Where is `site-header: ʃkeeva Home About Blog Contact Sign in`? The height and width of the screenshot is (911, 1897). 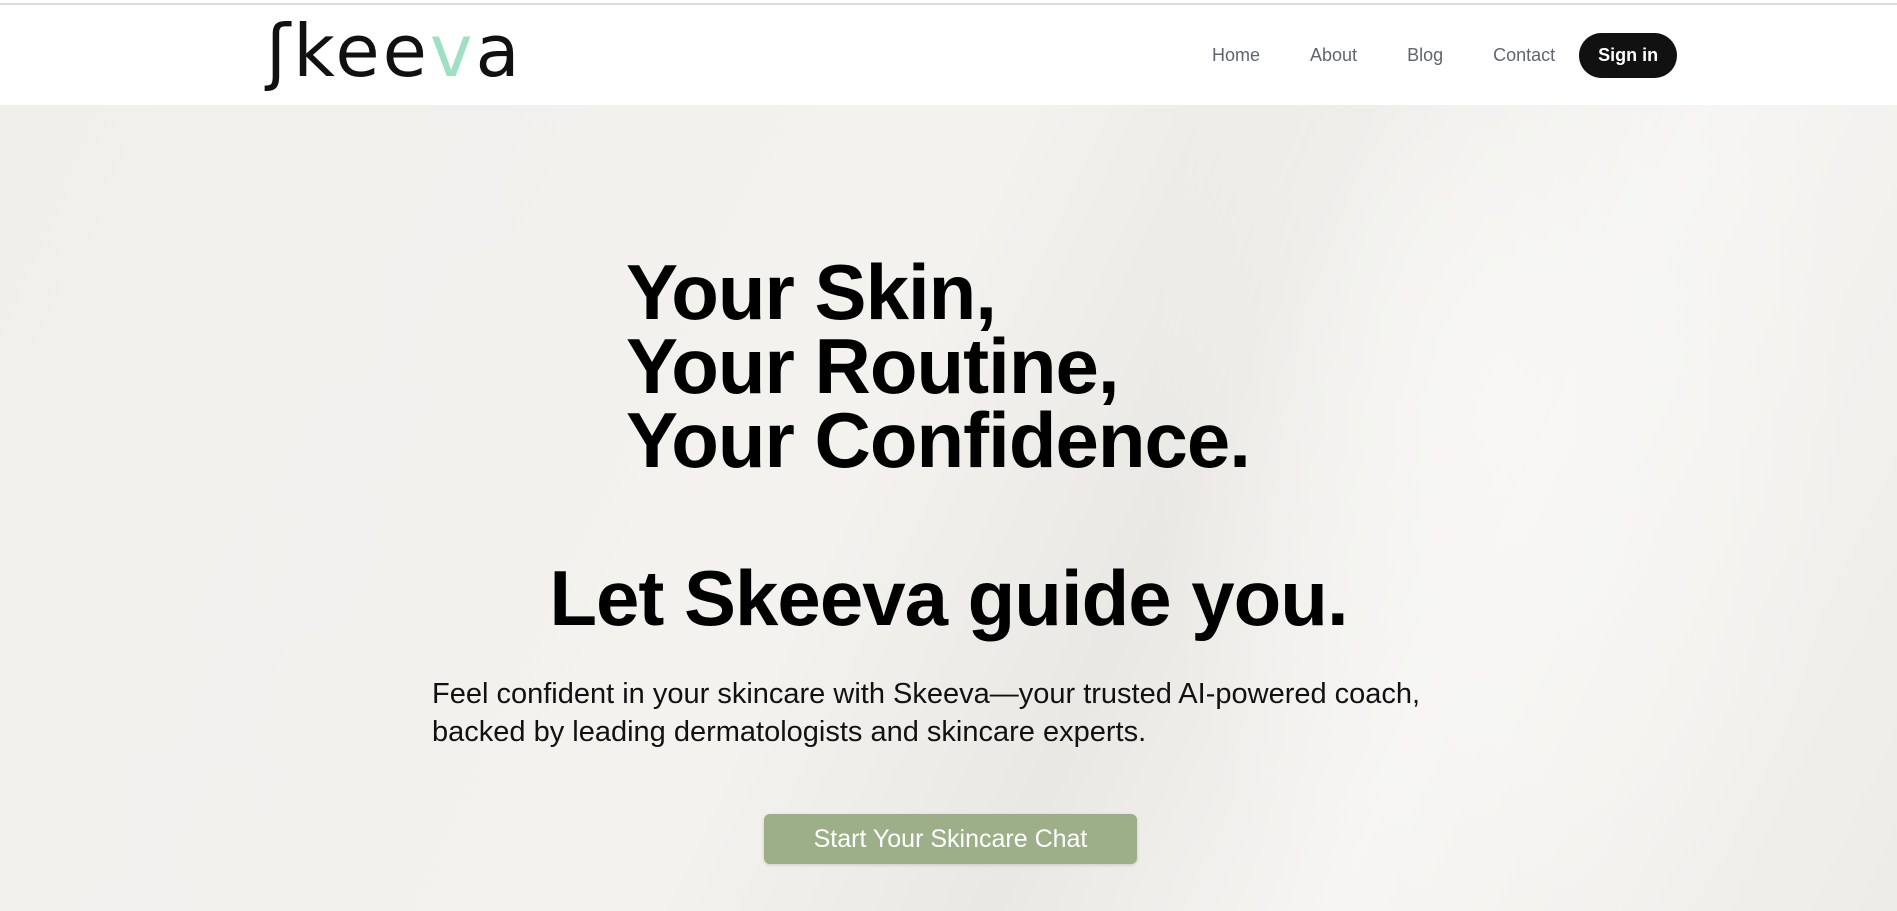 site-header: ʃkeeva Home About Blog Contact Sign in is located at coordinates (948, 55).